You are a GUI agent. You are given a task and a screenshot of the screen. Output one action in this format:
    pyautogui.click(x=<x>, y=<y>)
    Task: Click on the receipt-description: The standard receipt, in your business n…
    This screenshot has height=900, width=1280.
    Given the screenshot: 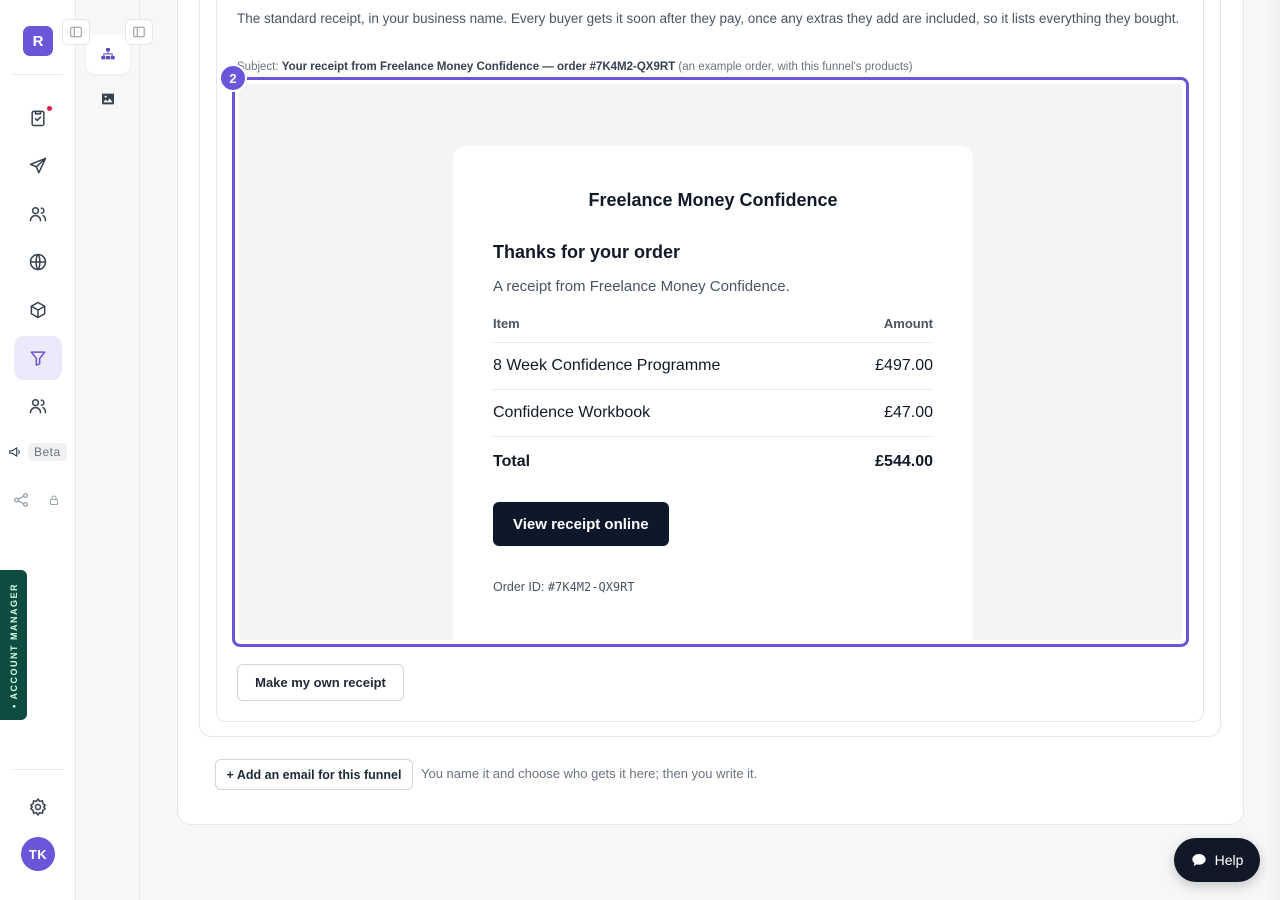 What is the action you would take?
    pyautogui.click(x=708, y=18)
    